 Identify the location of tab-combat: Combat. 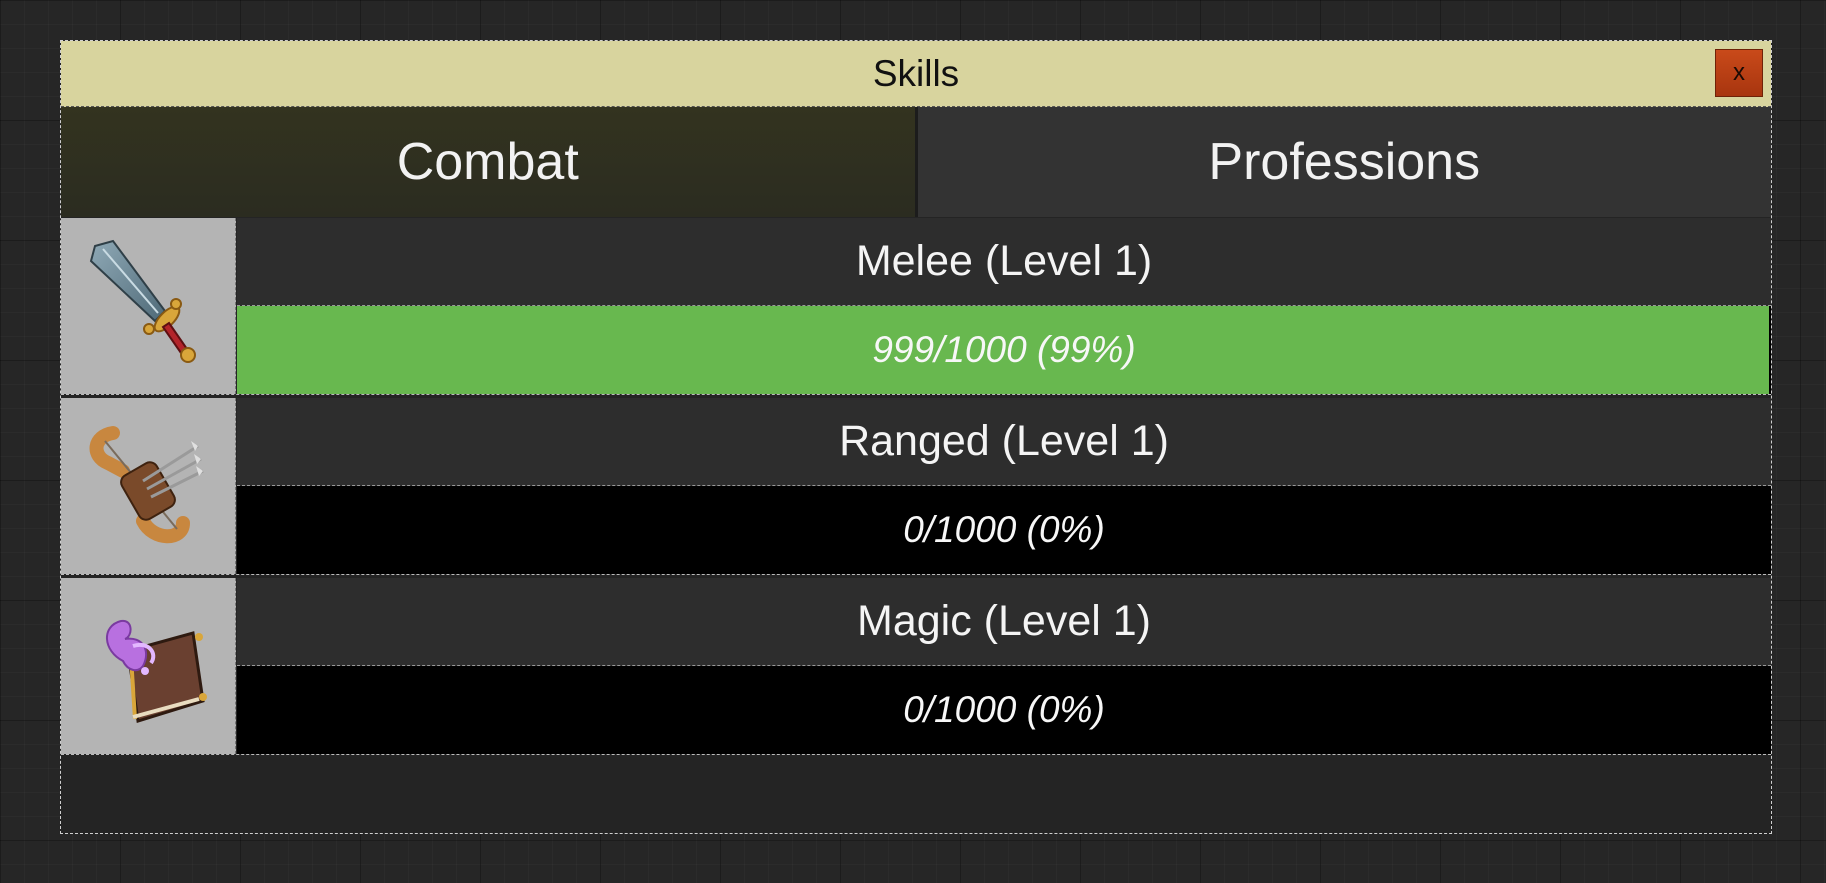
(489, 162).